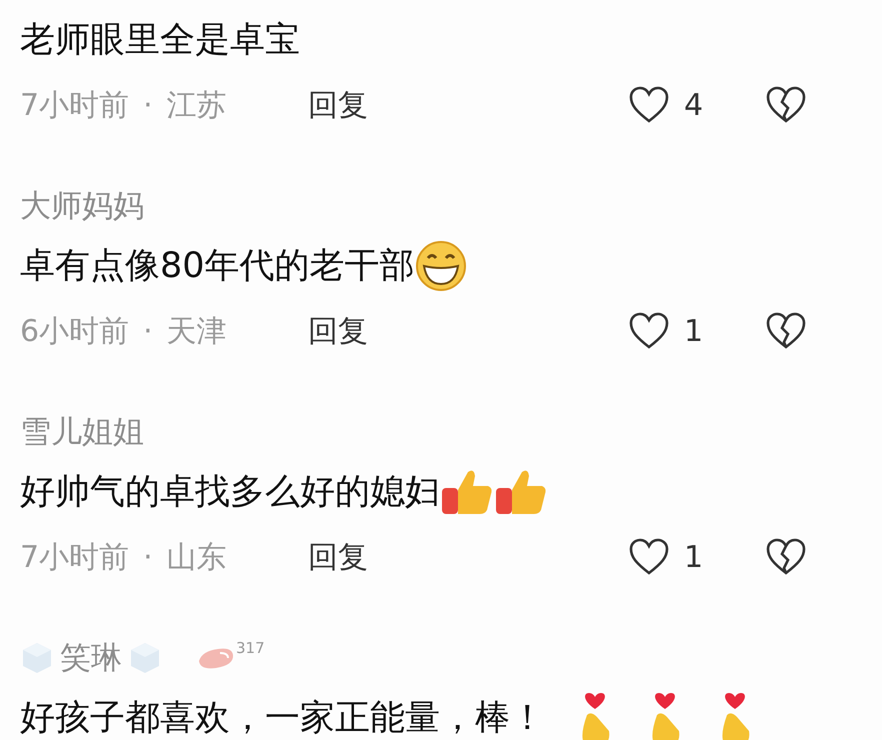 The image size is (882, 740). Describe the element at coordinates (196, 331) in the screenshot. I see `comment-location: 天津` at that location.